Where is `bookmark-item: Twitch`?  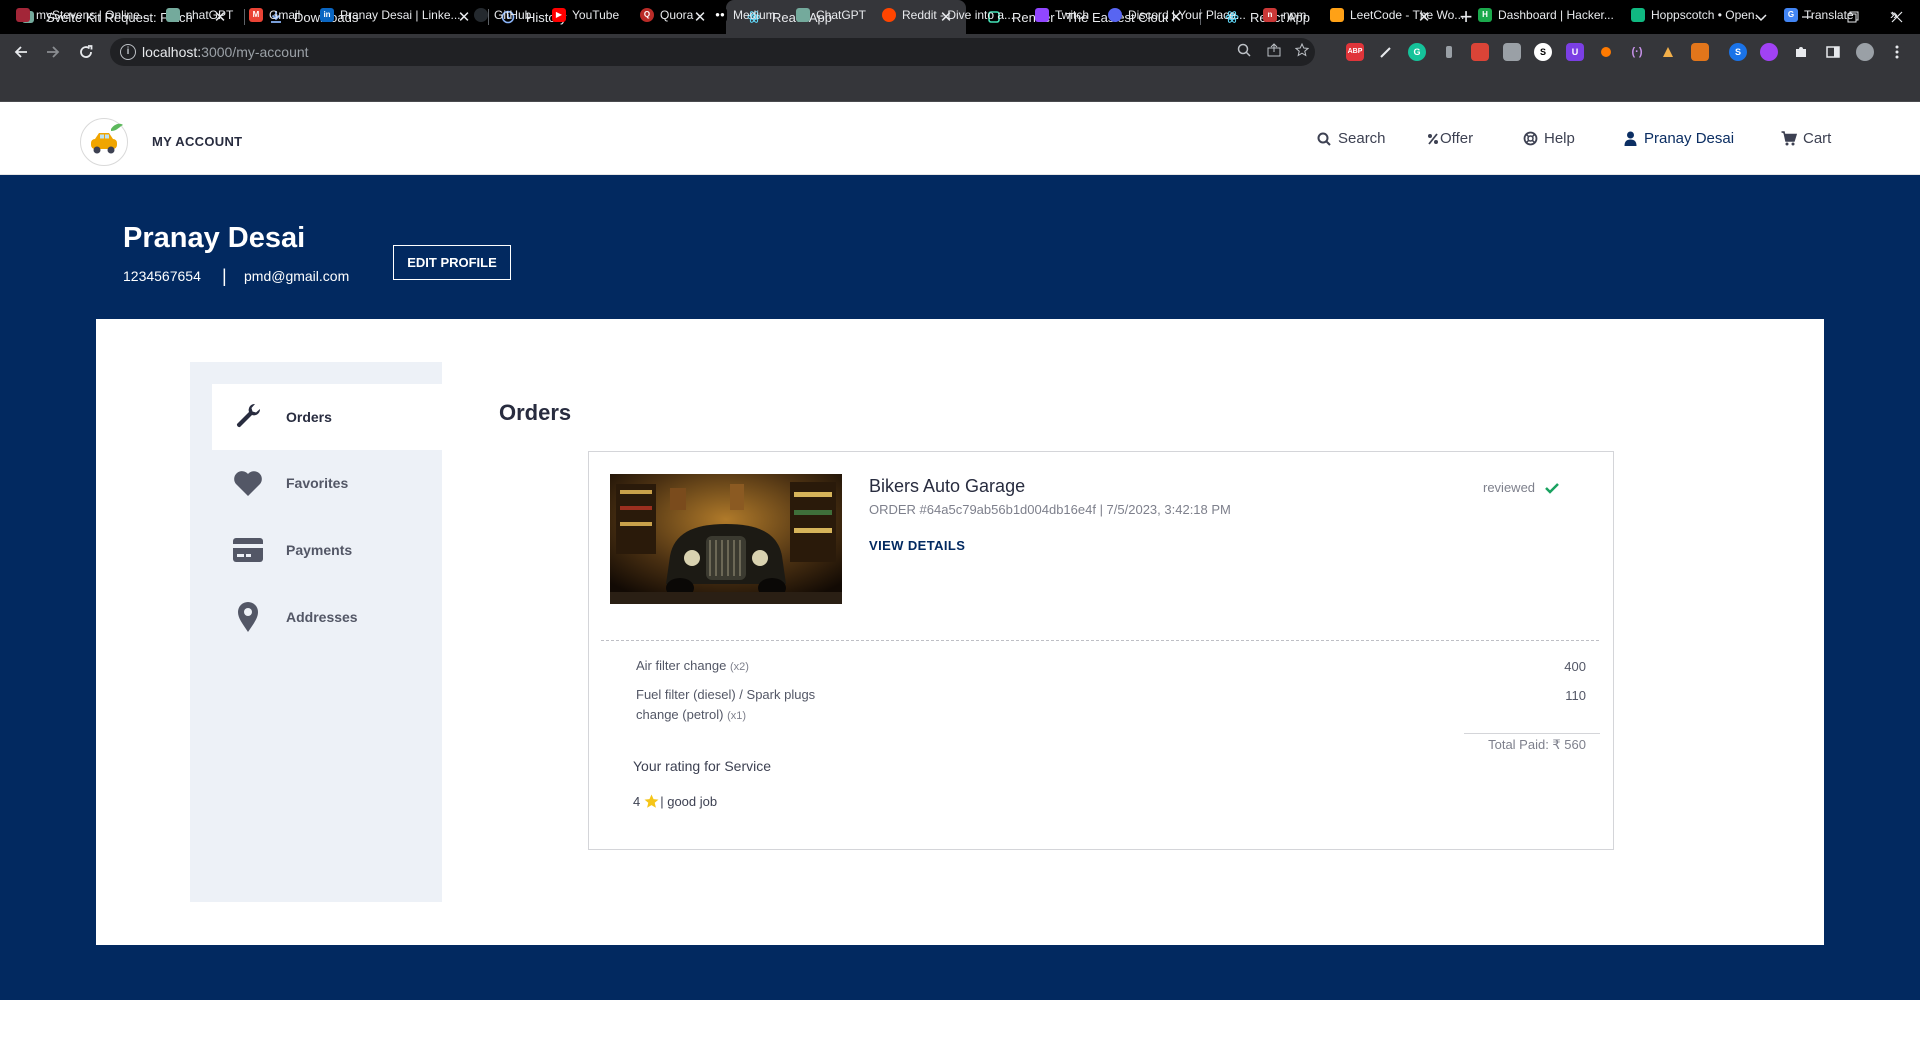
bookmark-item: Twitch is located at coordinates (1062, 15).